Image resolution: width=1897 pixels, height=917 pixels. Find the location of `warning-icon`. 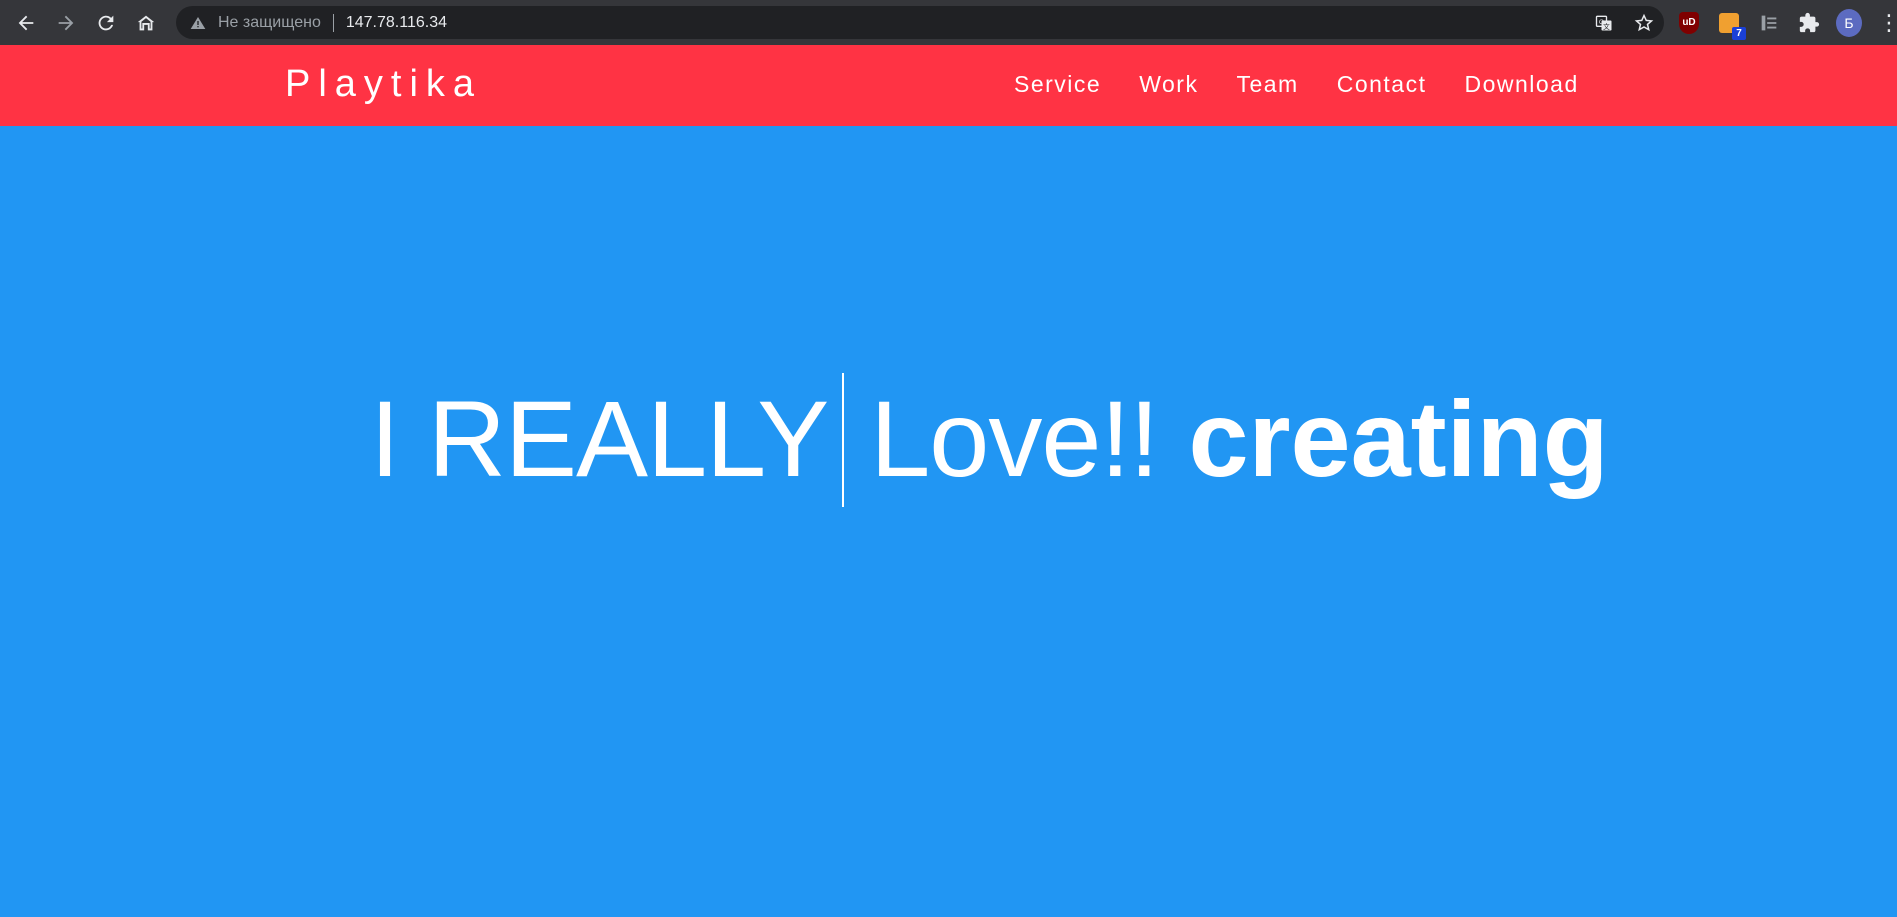

warning-icon is located at coordinates (199, 23).